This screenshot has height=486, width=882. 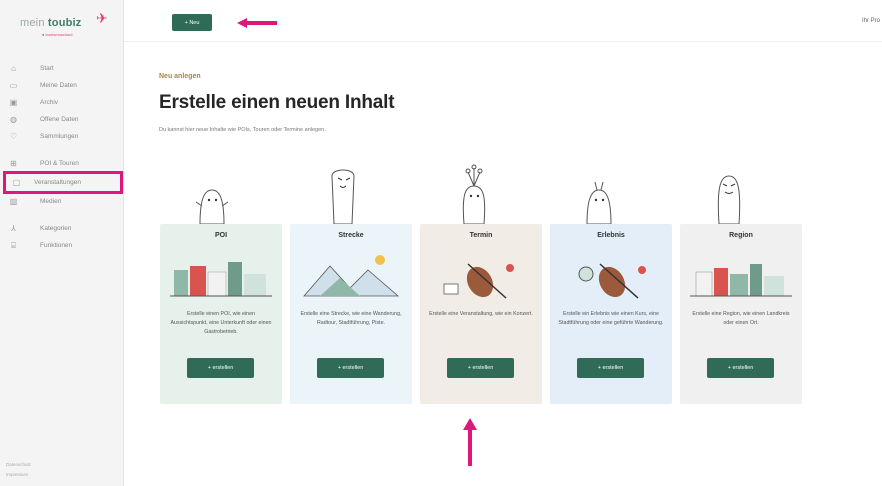 What do you see at coordinates (350, 368) in the screenshot?
I see `create-strecke-button: + erstellen` at bounding box center [350, 368].